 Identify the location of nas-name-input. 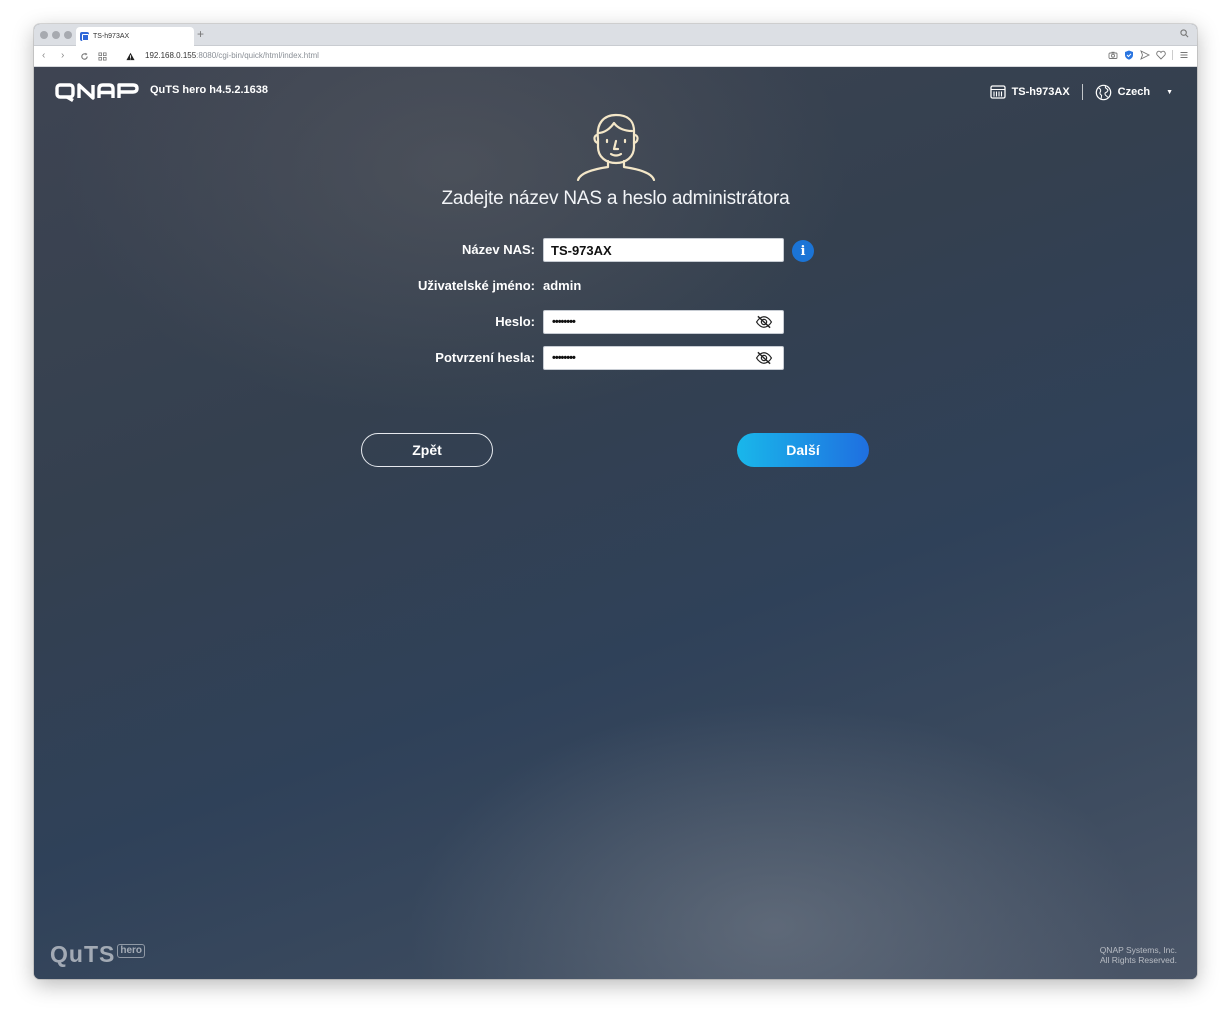
(663, 250).